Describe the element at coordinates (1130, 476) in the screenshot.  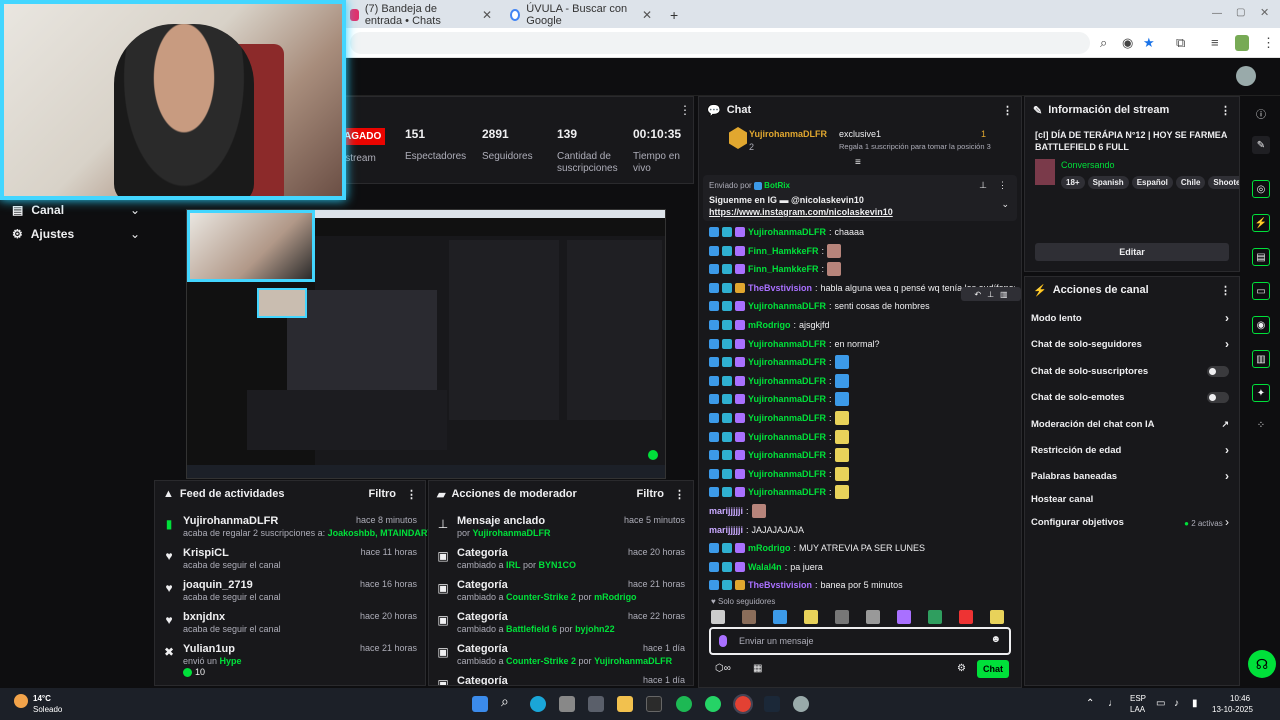
I see `action-banned-words: Palabras baneadas ›` at that location.